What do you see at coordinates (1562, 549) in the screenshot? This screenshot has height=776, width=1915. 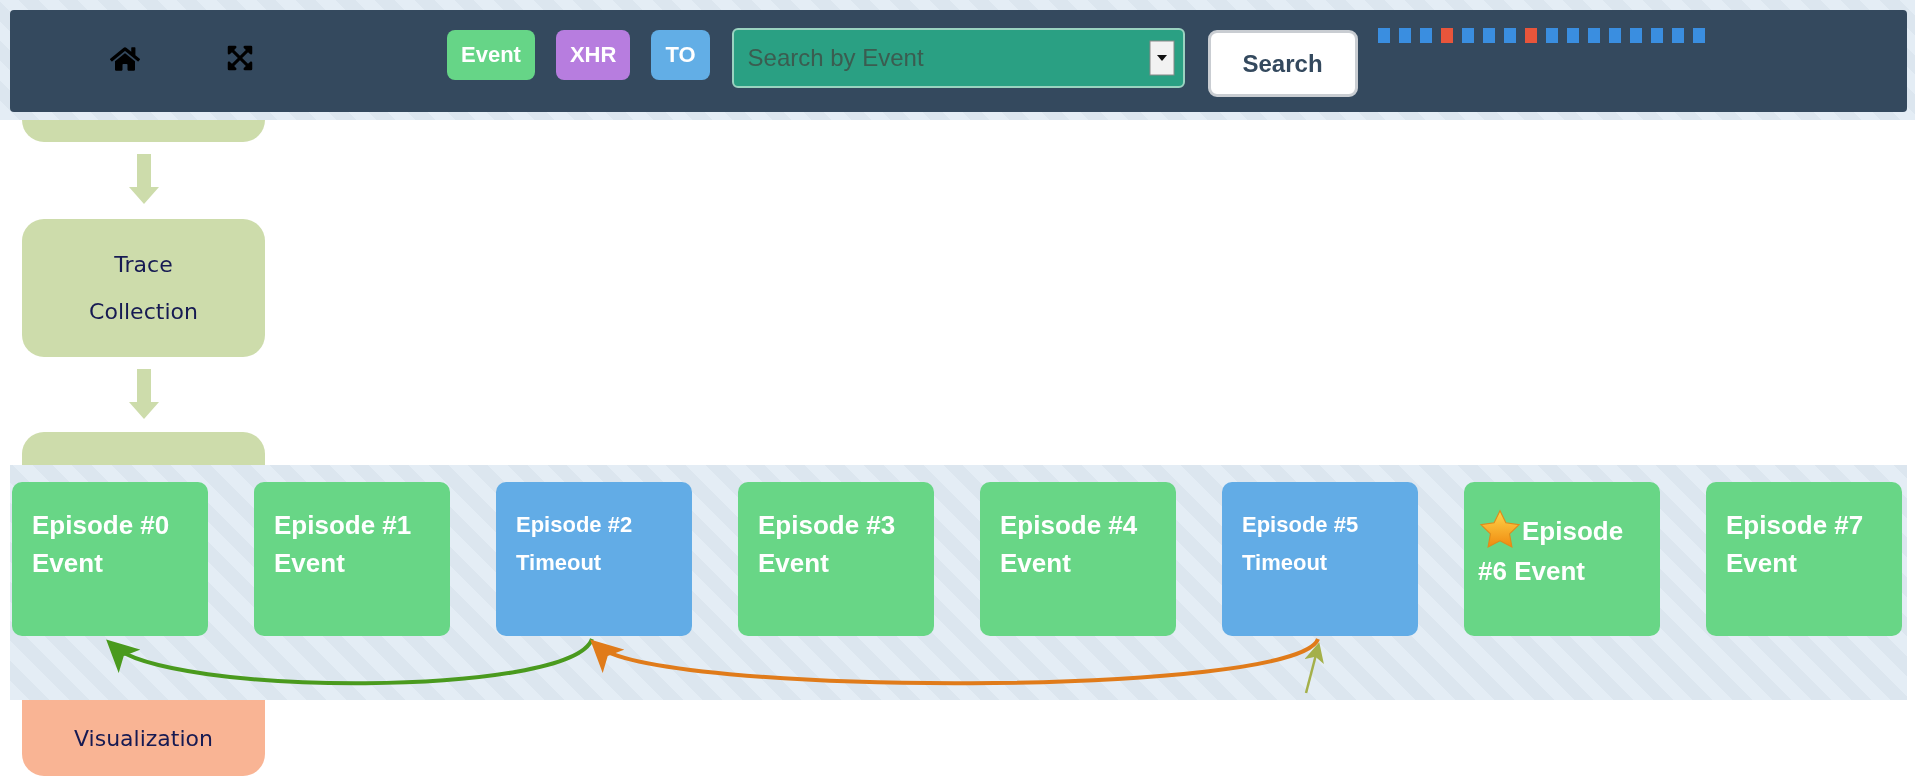 I see `episode-label: Episode #6 Event` at bounding box center [1562, 549].